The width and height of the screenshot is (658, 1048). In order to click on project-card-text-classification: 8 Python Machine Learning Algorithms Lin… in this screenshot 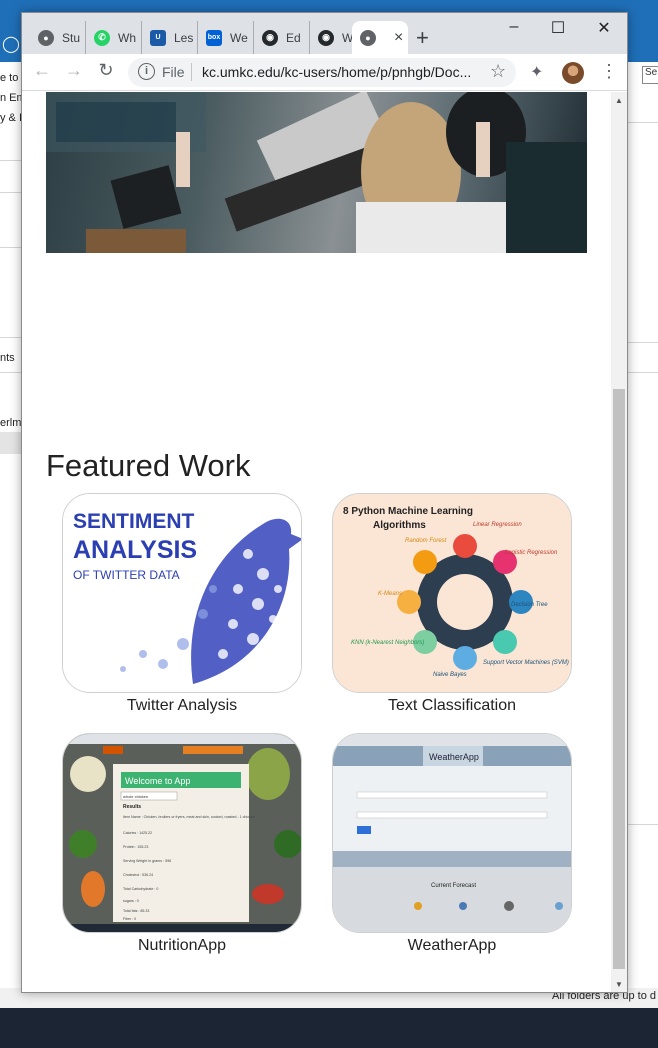, I will do `click(452, 593)`.